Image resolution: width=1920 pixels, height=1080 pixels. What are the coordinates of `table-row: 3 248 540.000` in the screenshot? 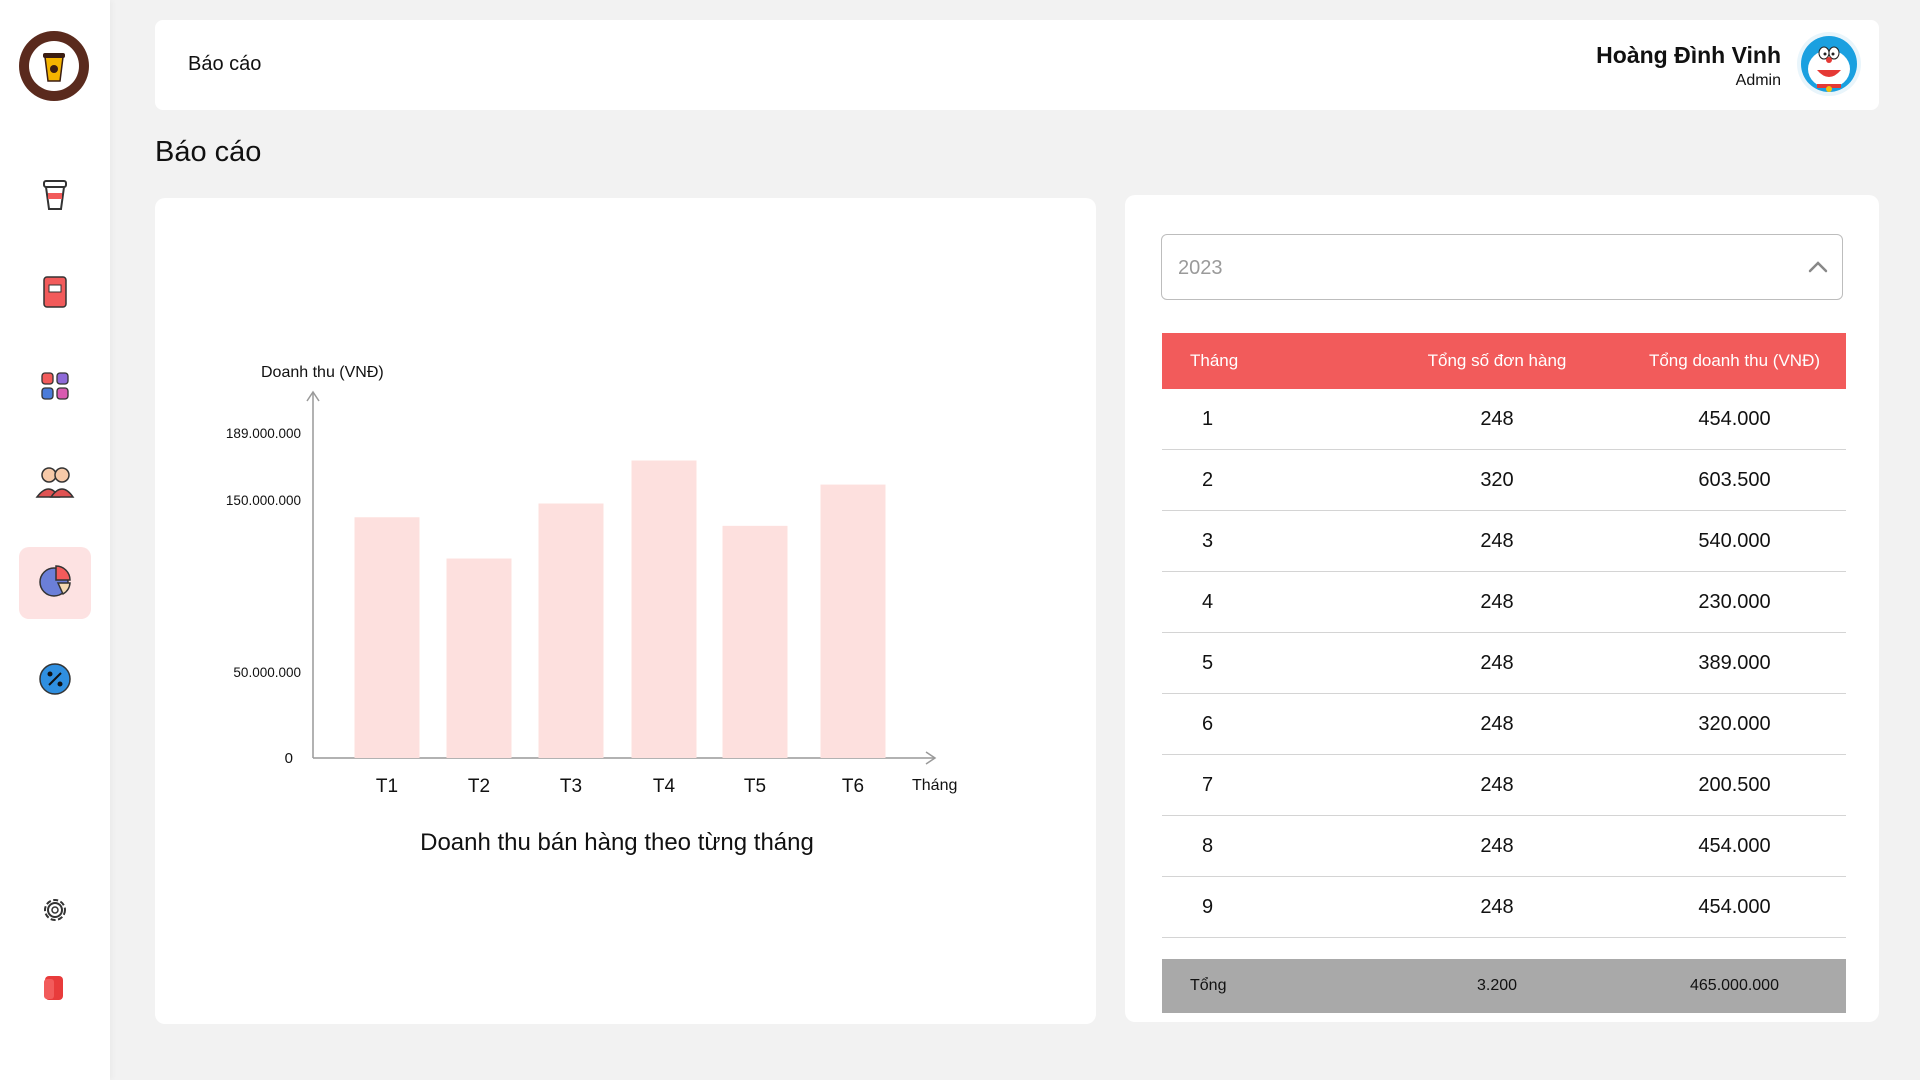 It's located at (1504, 541).